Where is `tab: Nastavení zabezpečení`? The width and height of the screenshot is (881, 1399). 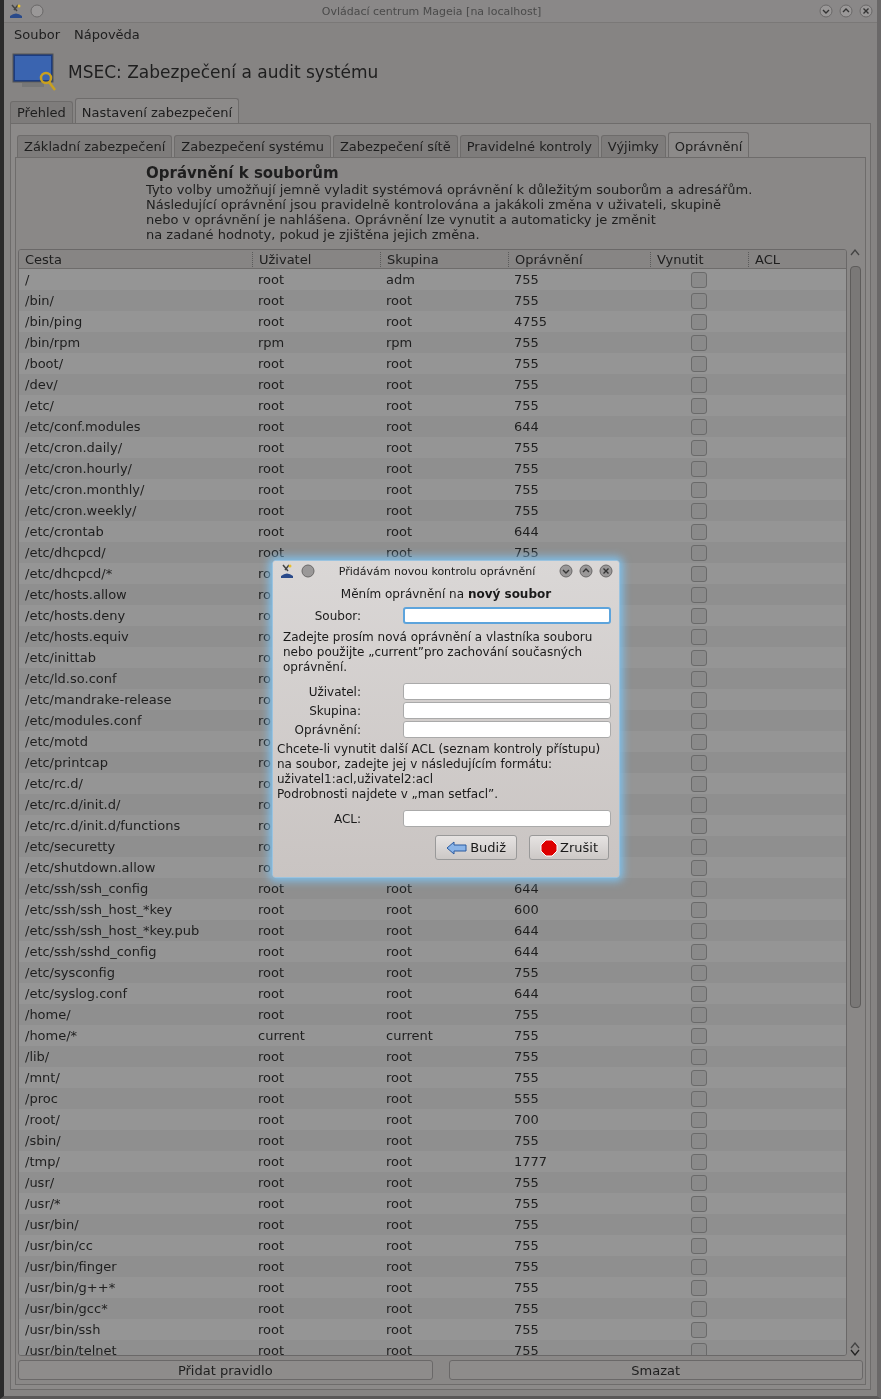 tab: Nastavení zabezpečení is located at coordinates (157, 110).